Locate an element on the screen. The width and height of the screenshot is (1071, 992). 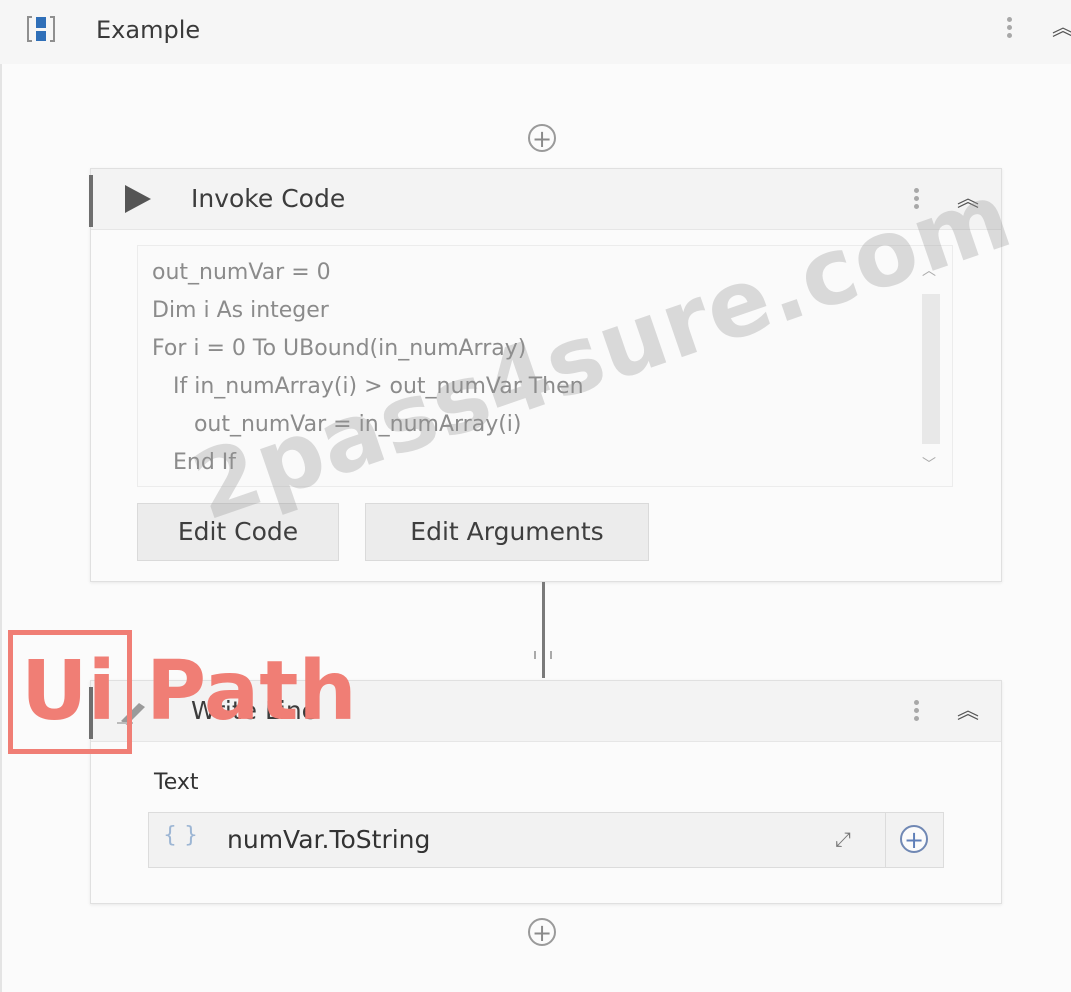
sequence-header: Example ︽ is located at coordinates (535, 32).